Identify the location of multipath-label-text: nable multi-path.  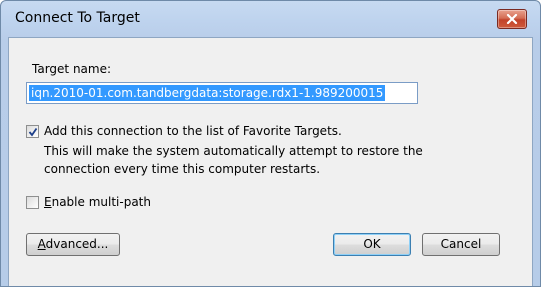
(101, 202).